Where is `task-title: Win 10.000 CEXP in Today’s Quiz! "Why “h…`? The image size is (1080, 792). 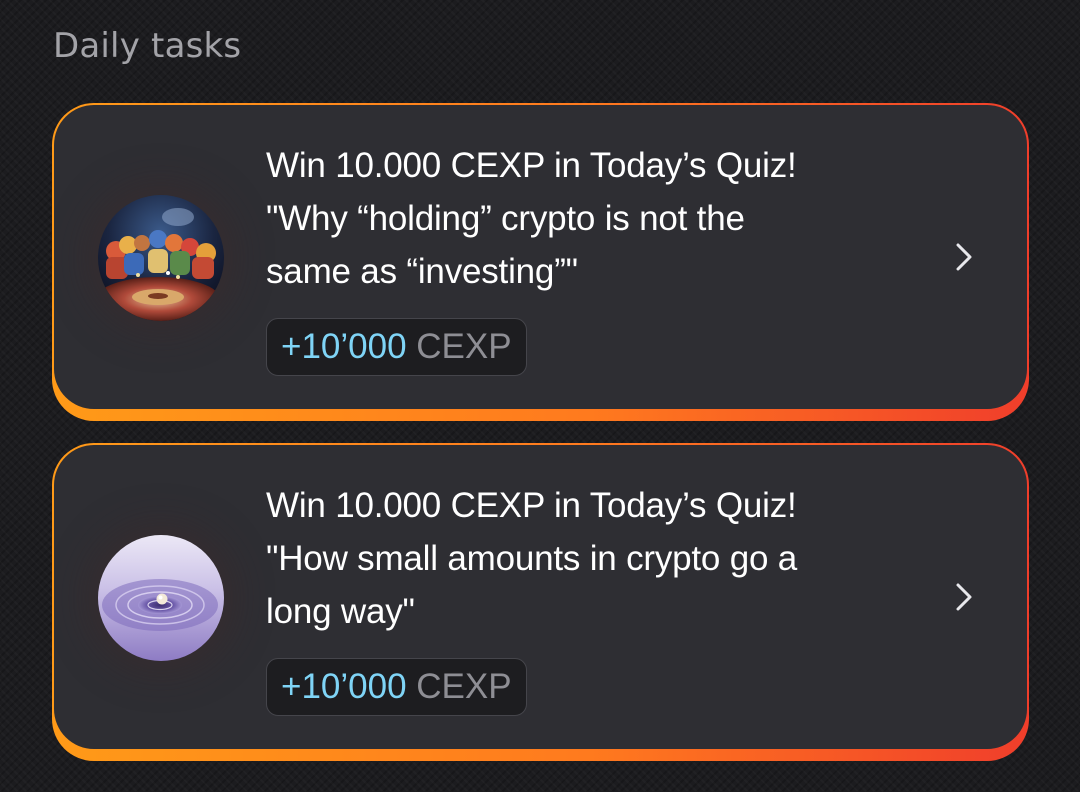 task-title: Win 10.000 CEXP in Today’s Quiz! "Why “h… is located at coordinates (586, 218).